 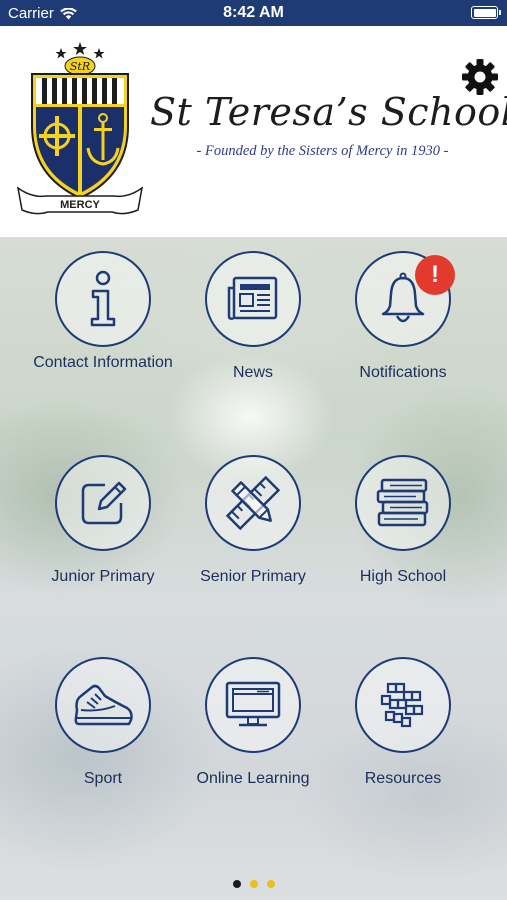 I want to click on tile-label: Notifications, so click(x=403, y=372).